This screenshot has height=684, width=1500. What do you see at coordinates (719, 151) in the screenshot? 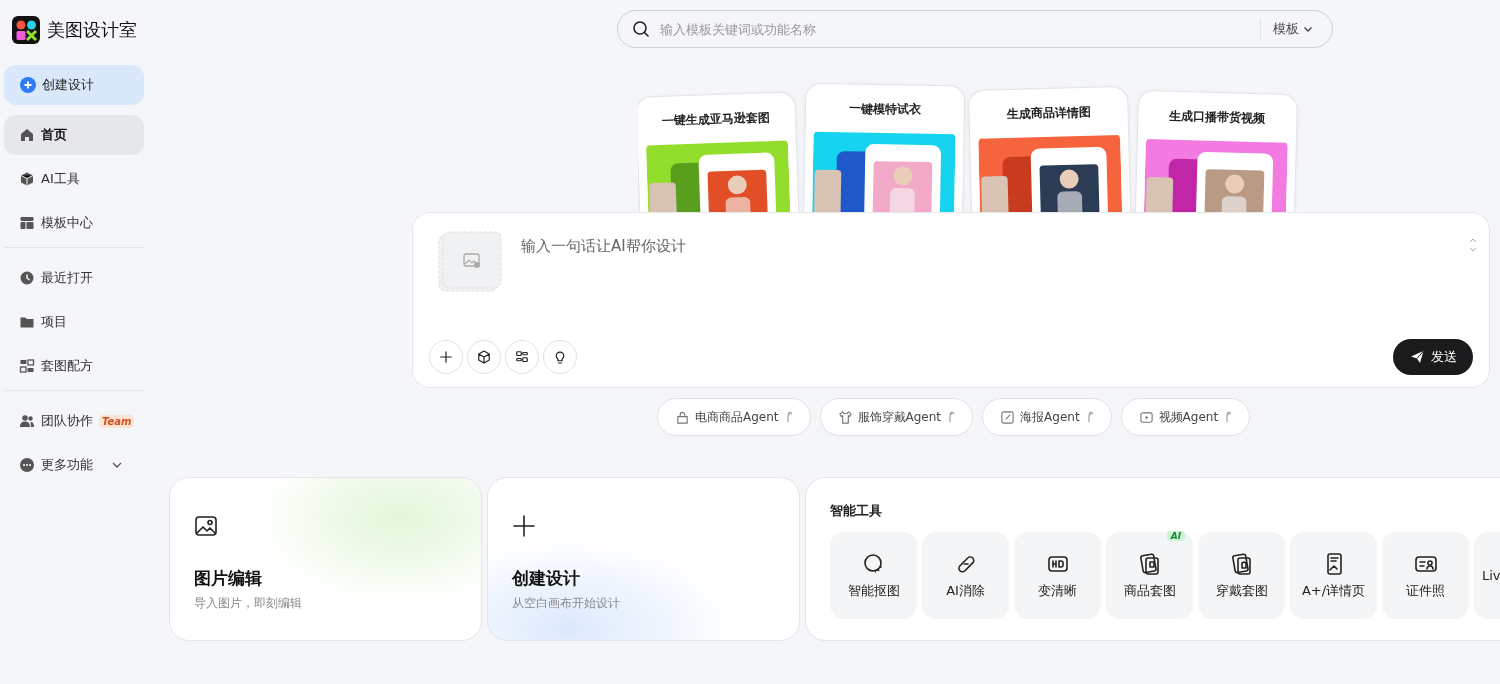
I see `showcase-card: 一键生成亚马逊套图` at bounding box center [719, 151].